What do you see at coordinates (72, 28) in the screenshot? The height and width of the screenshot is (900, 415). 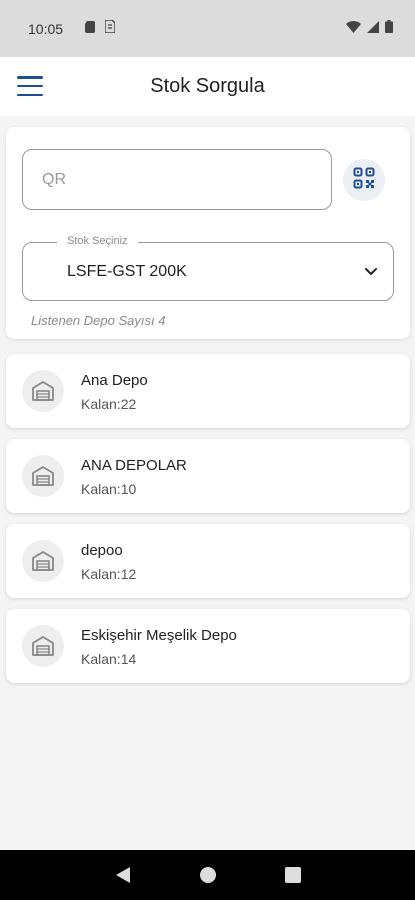 I see `status-left: 10:05` at bounding box center [72, 28].